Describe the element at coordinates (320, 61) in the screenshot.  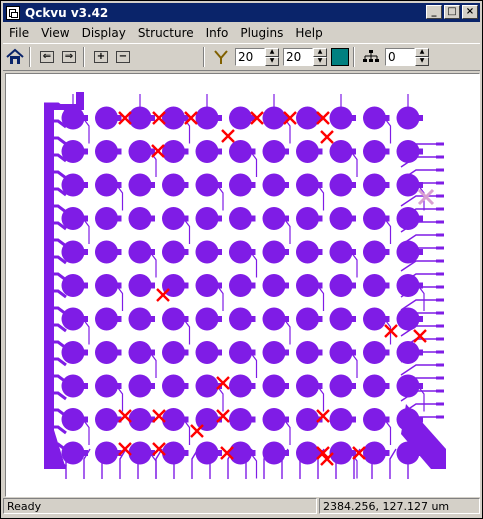
I see `spin-down-2: ▼` at that location.